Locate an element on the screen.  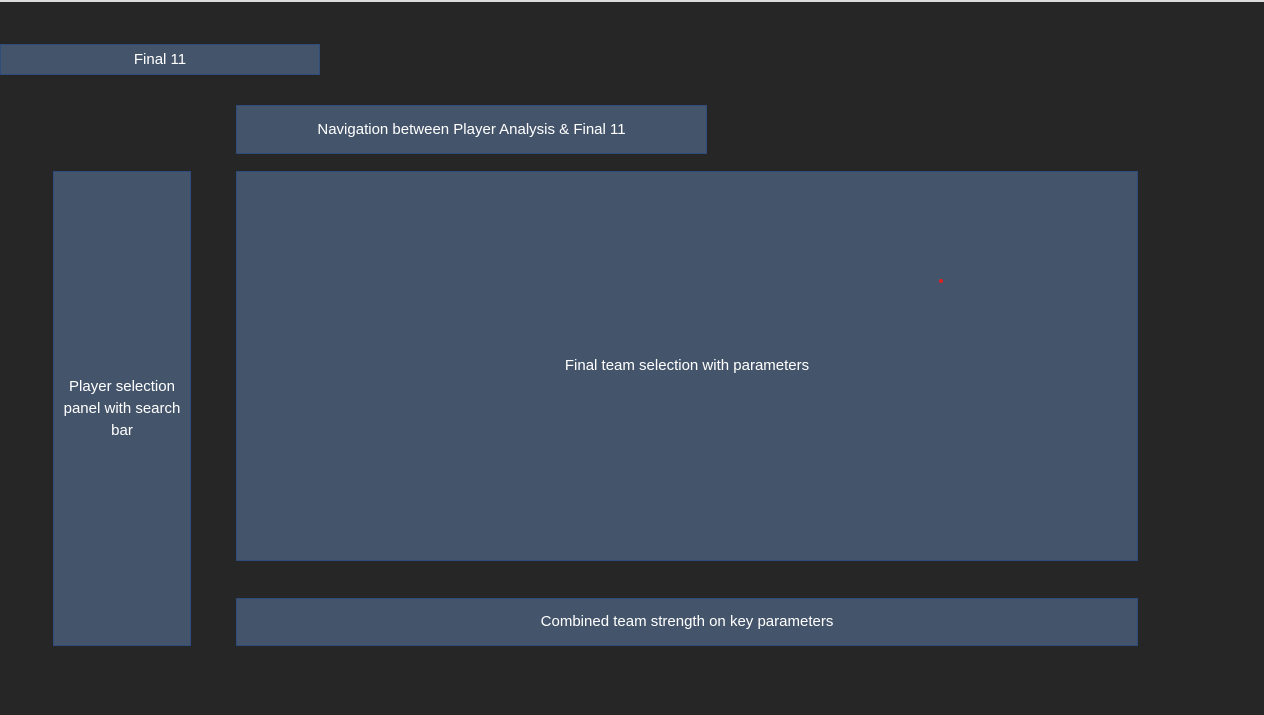
top-border-line is located at coordinates (632, 1).